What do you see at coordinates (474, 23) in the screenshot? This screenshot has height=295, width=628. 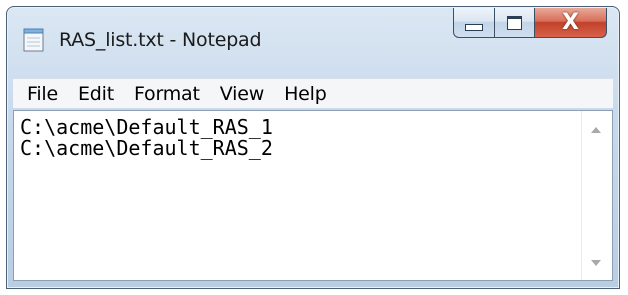 I see `minimize-button` at bounding box center [474, 23].